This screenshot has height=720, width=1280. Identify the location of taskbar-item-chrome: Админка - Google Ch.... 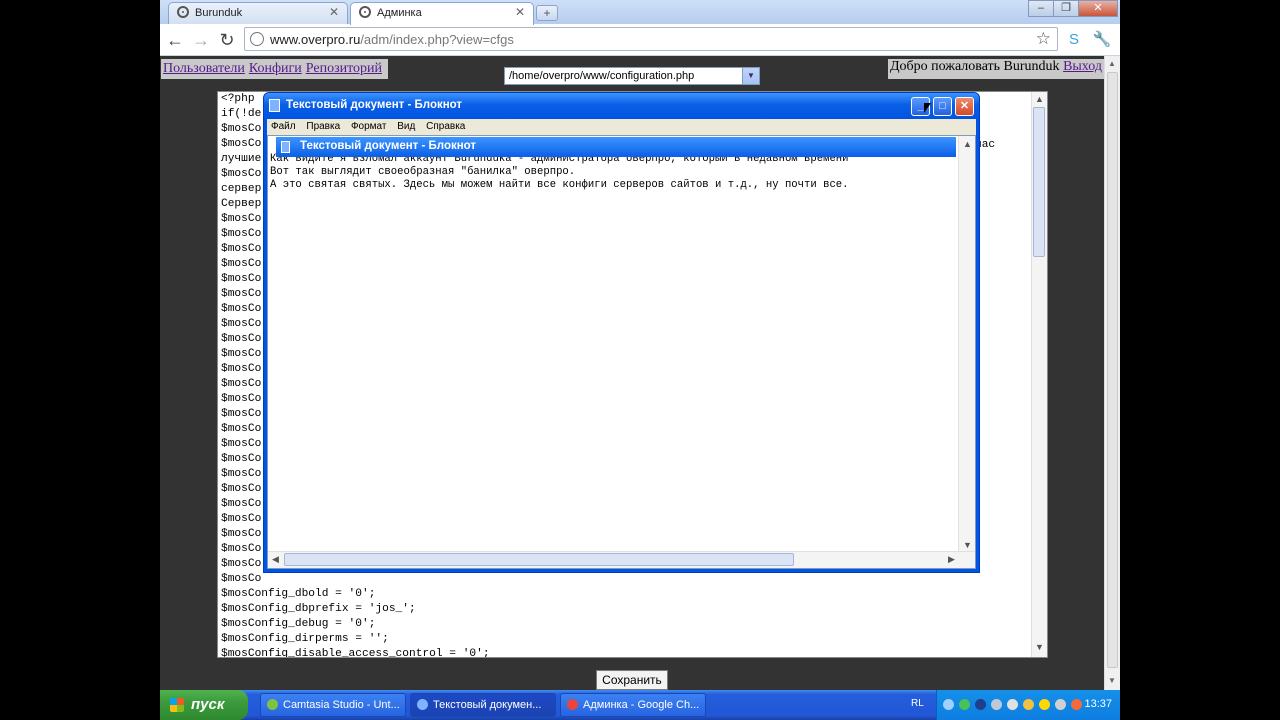
(633, 705).